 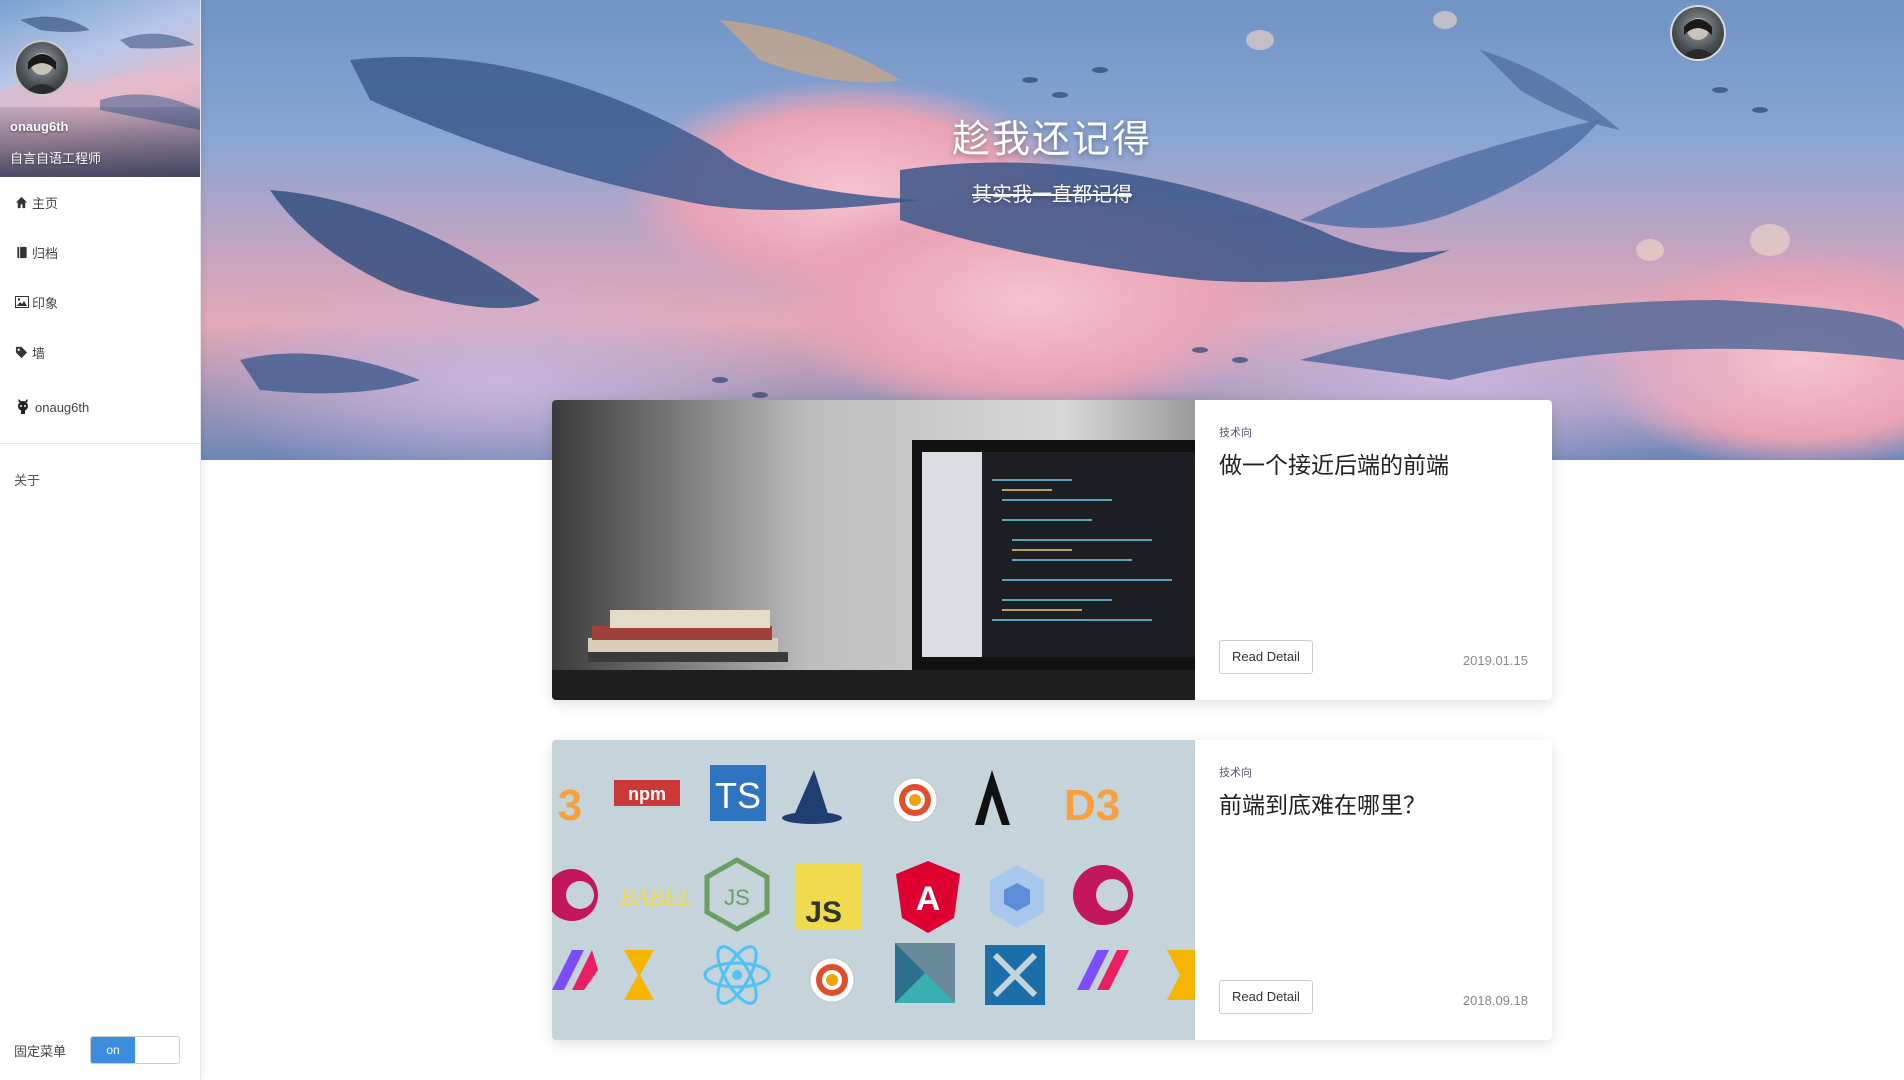 I want to click on sidebar-item-label: onaug6th, so click(x=62, y=407).